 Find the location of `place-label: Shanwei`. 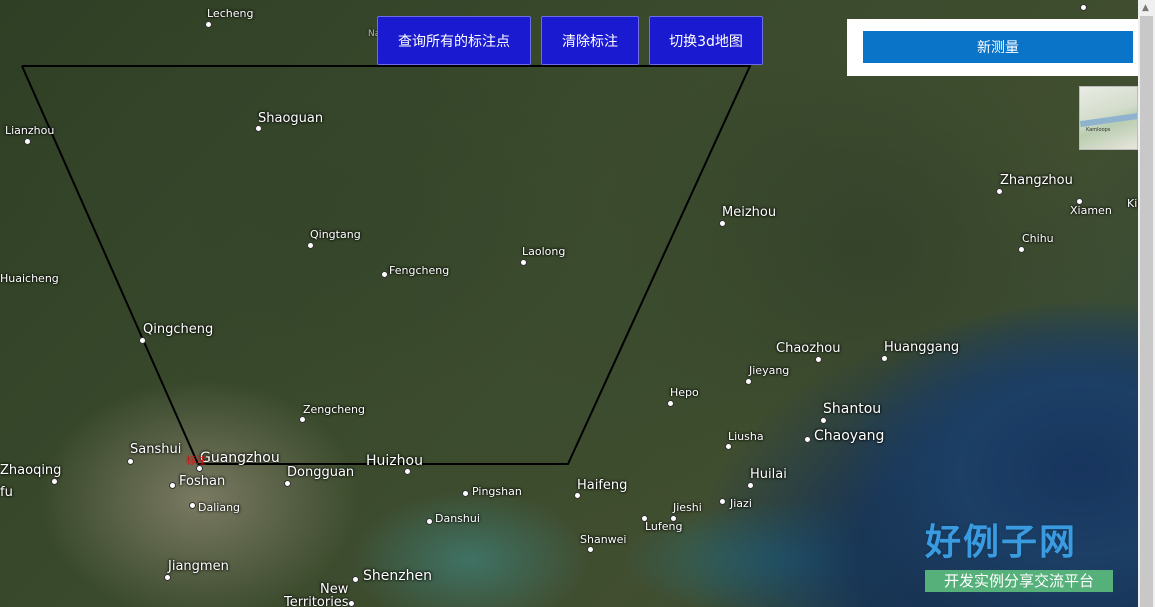

place-label: Shanwei is located at coordinates (603, 539).